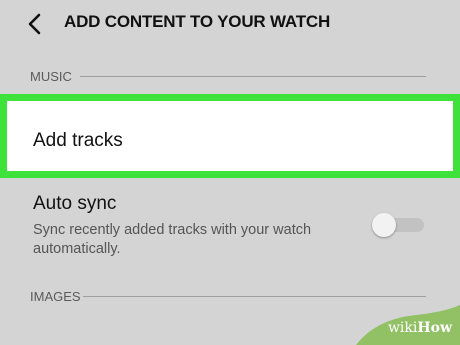  I want to click on page-title: ADD CONTENT TO YOUR WATCH, so click(197, 21).